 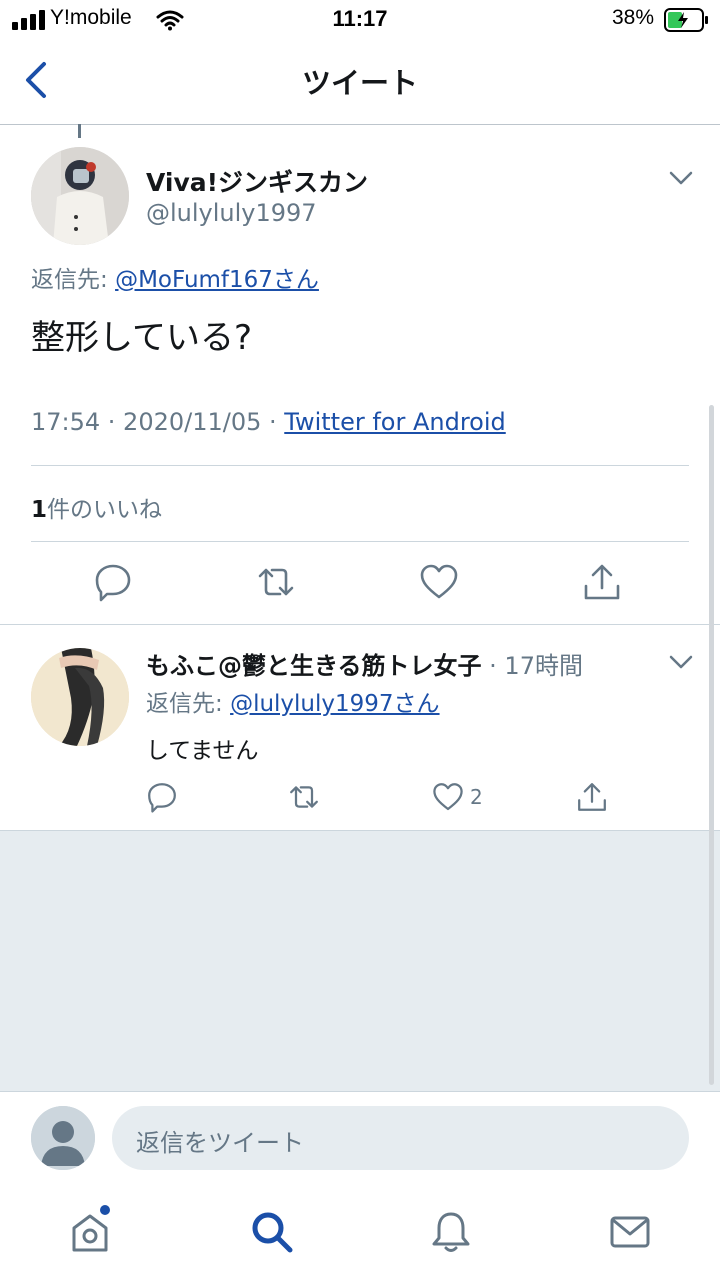 I want to click on status-bar: Y!mobile 11:17 38%, so click(x=360, y=20).